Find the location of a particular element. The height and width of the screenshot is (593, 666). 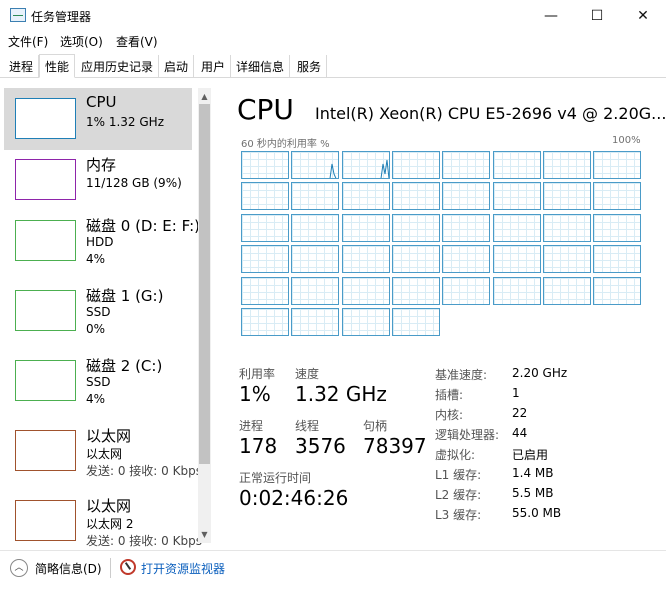

cpu-thumbnail is located at coordinates (45, 118).